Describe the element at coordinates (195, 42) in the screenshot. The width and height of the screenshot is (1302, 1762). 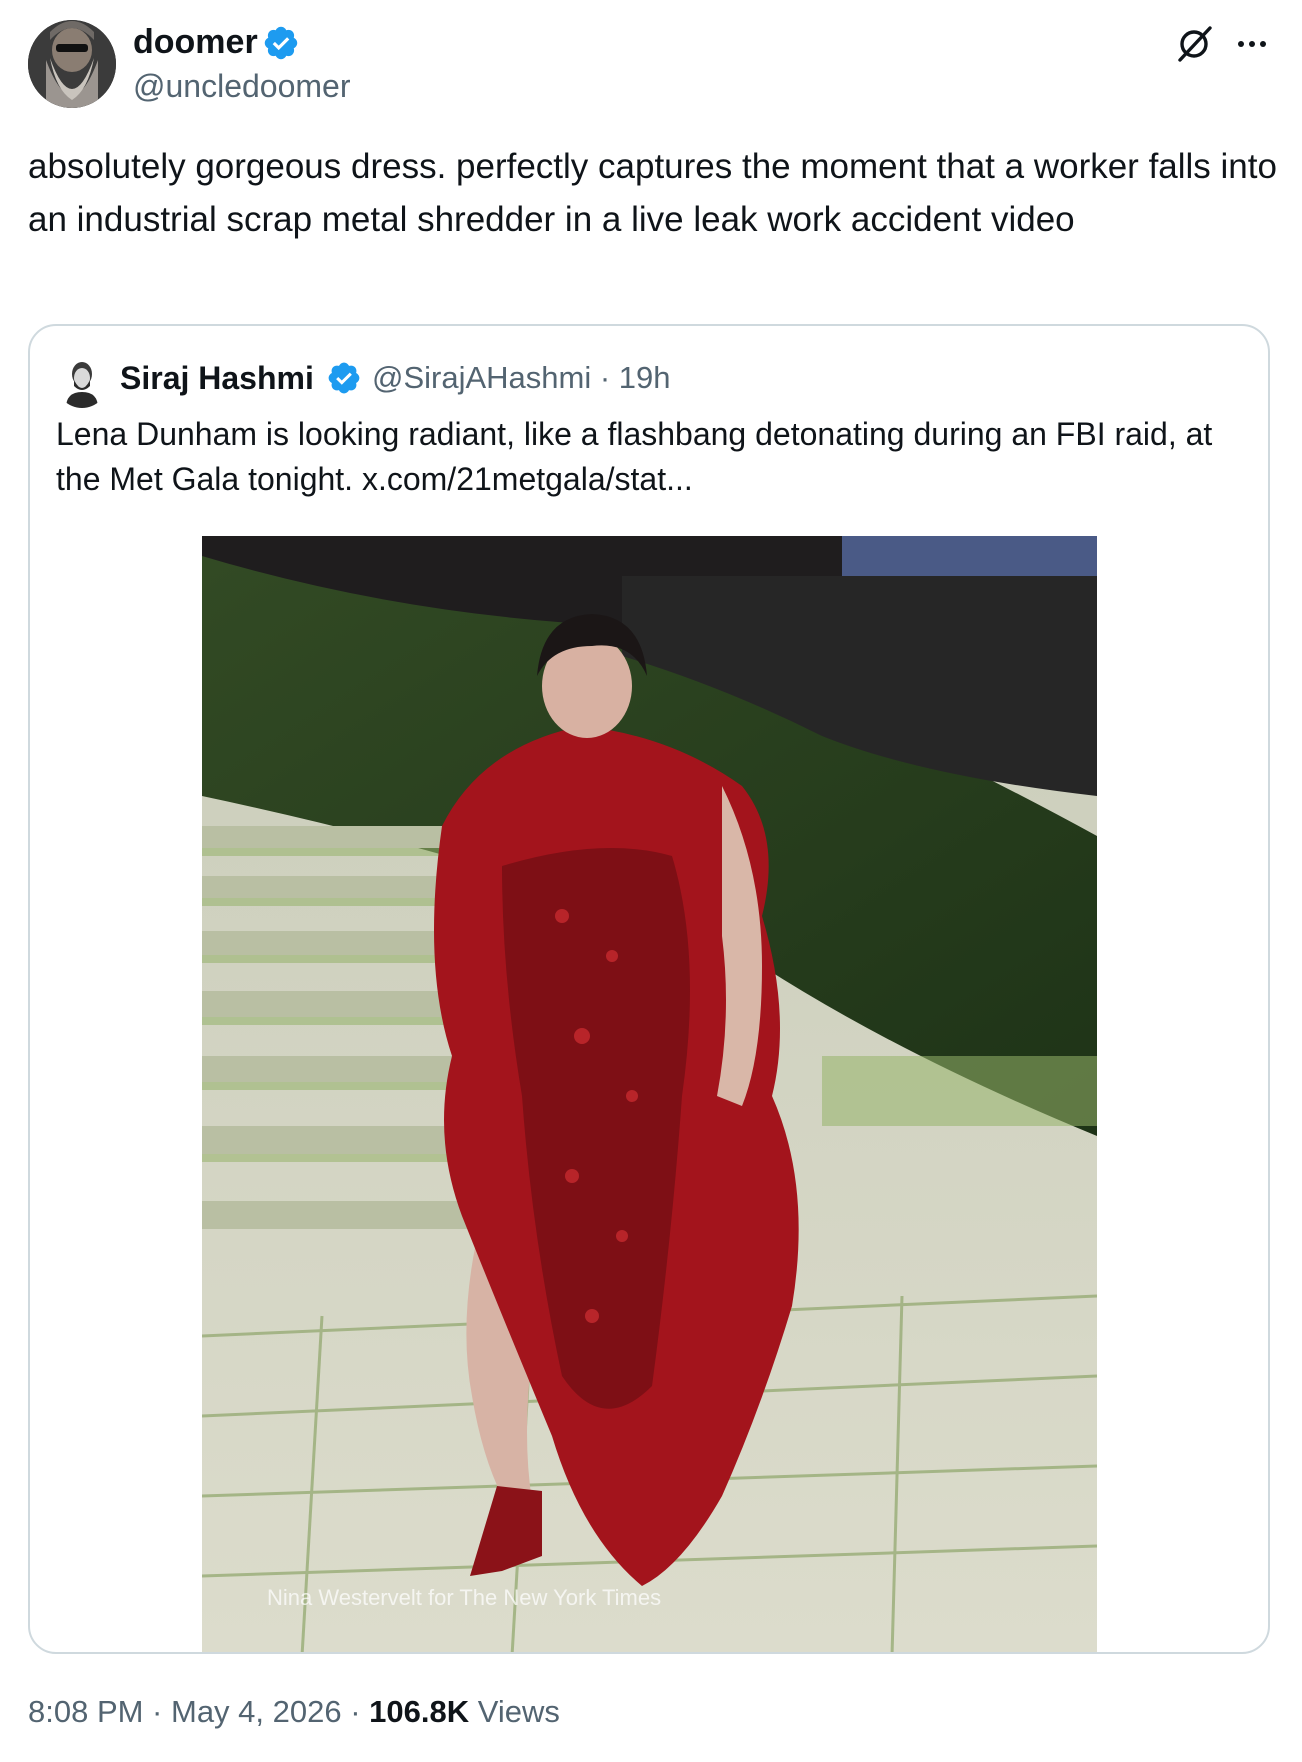
I see `author-display-name: doomer` at that location.